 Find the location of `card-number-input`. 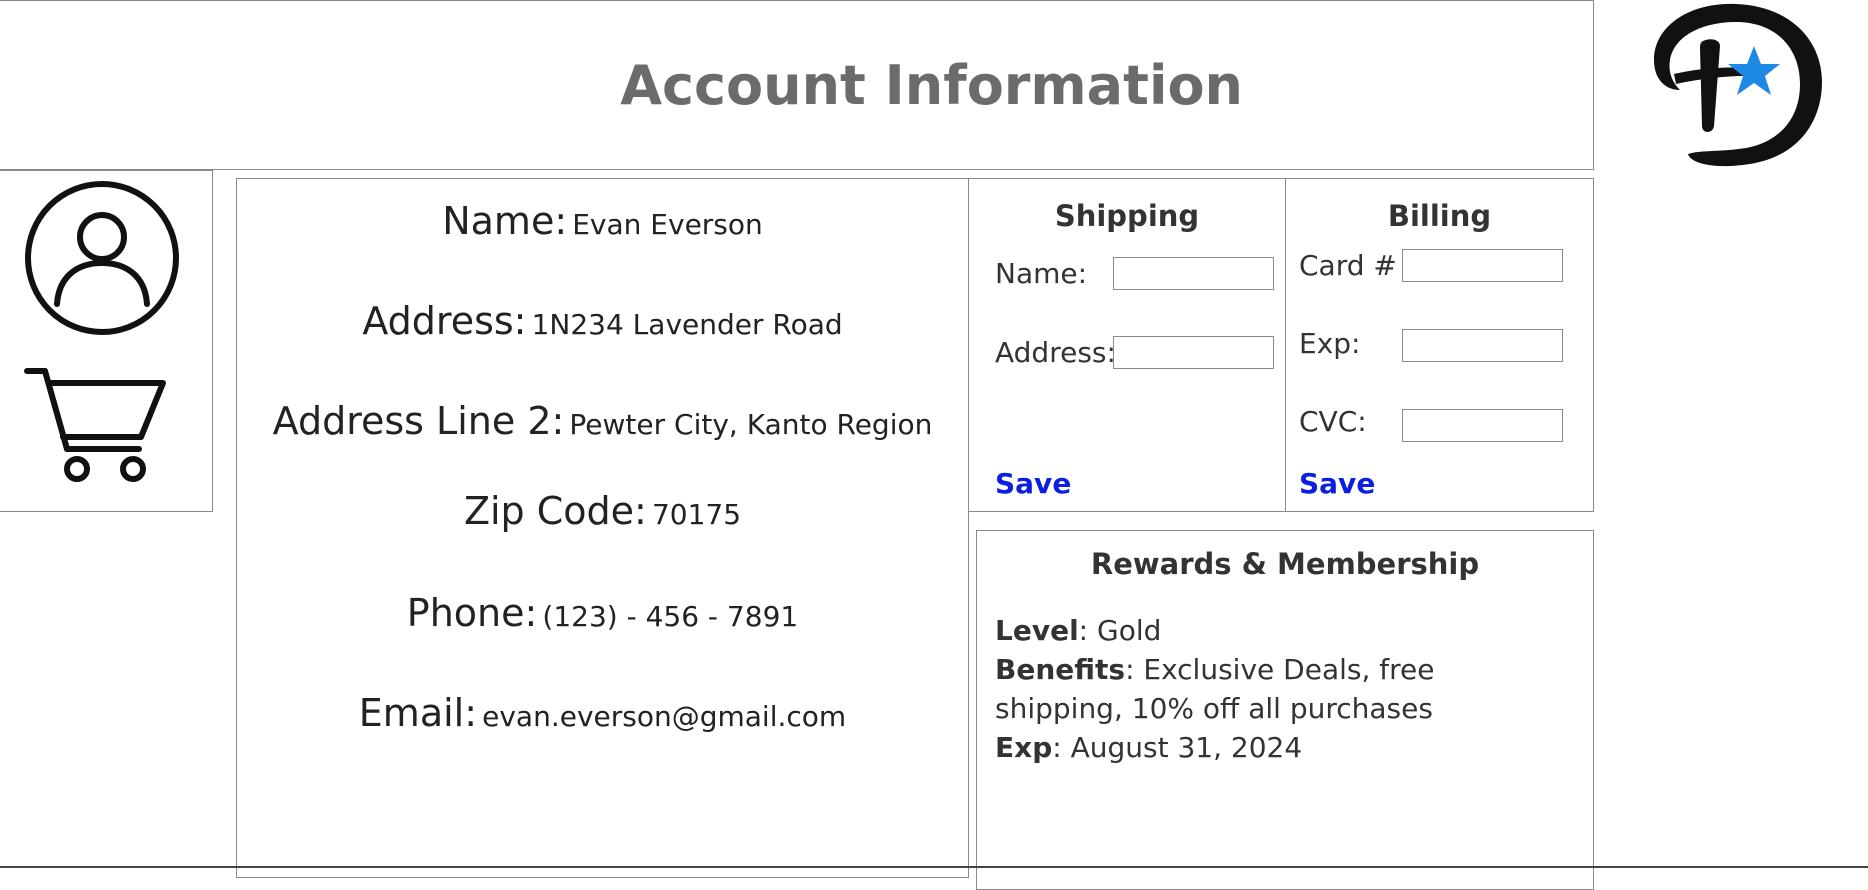

card-number-input is located at coordinates (1482, 265).